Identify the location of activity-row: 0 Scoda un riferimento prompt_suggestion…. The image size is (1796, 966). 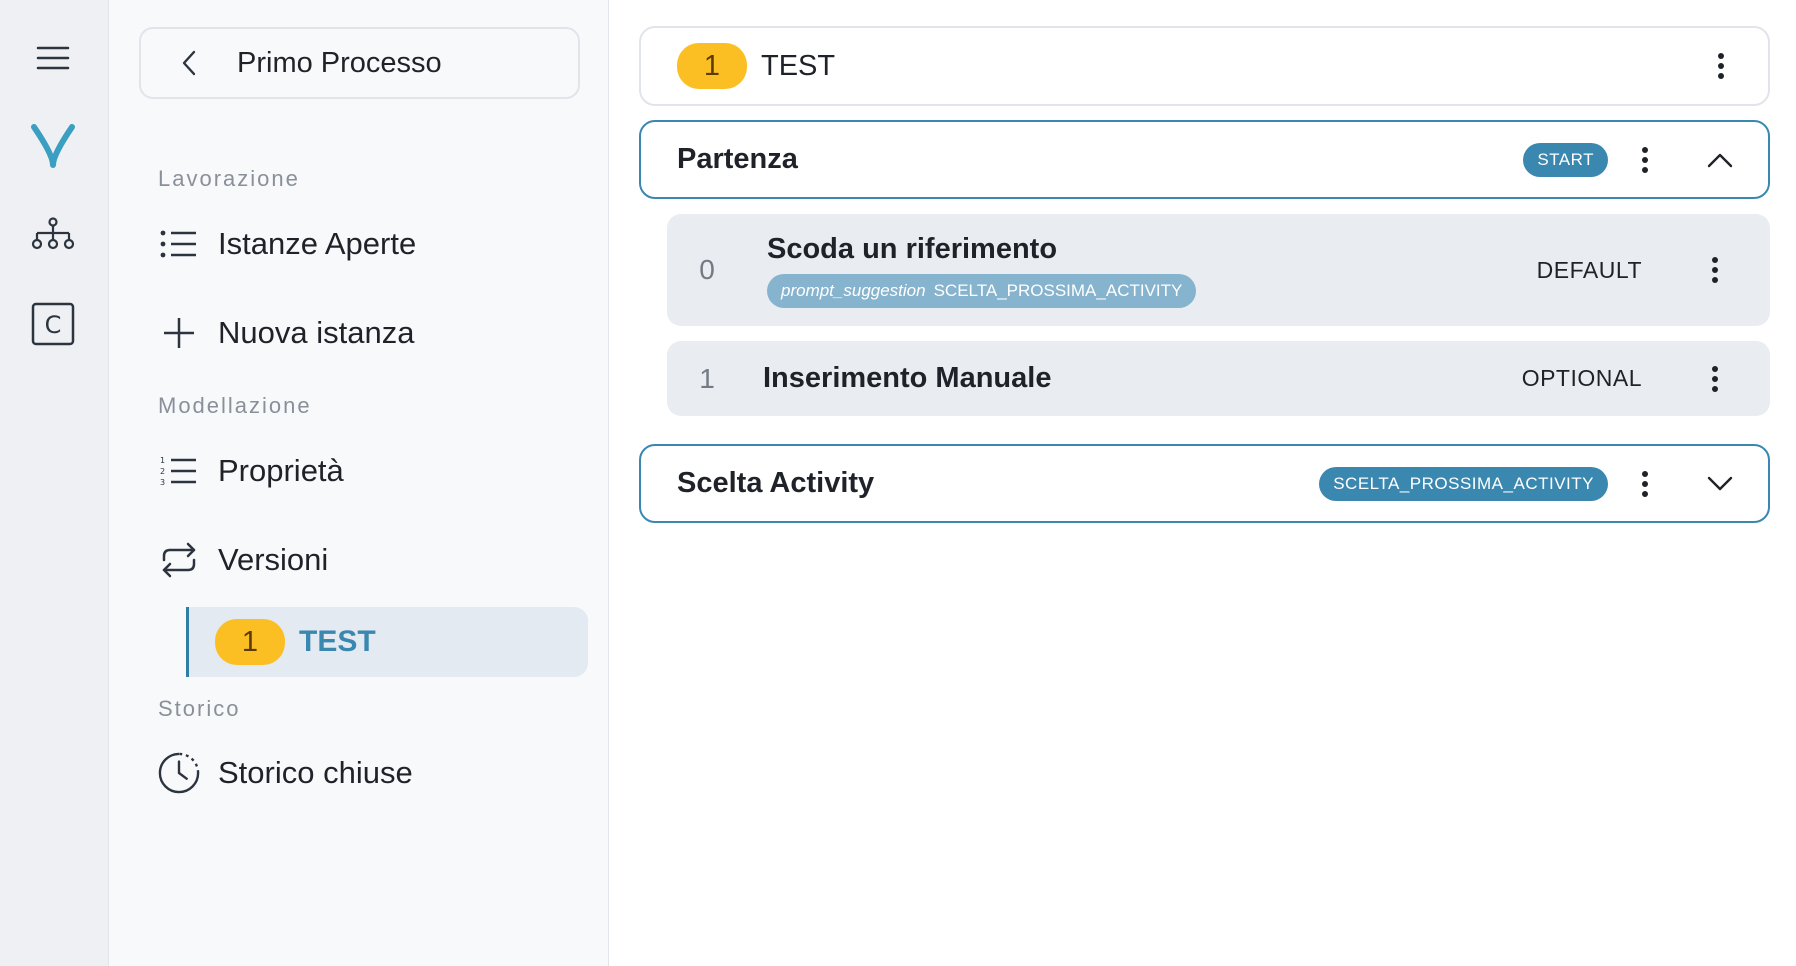
(1218, 270).